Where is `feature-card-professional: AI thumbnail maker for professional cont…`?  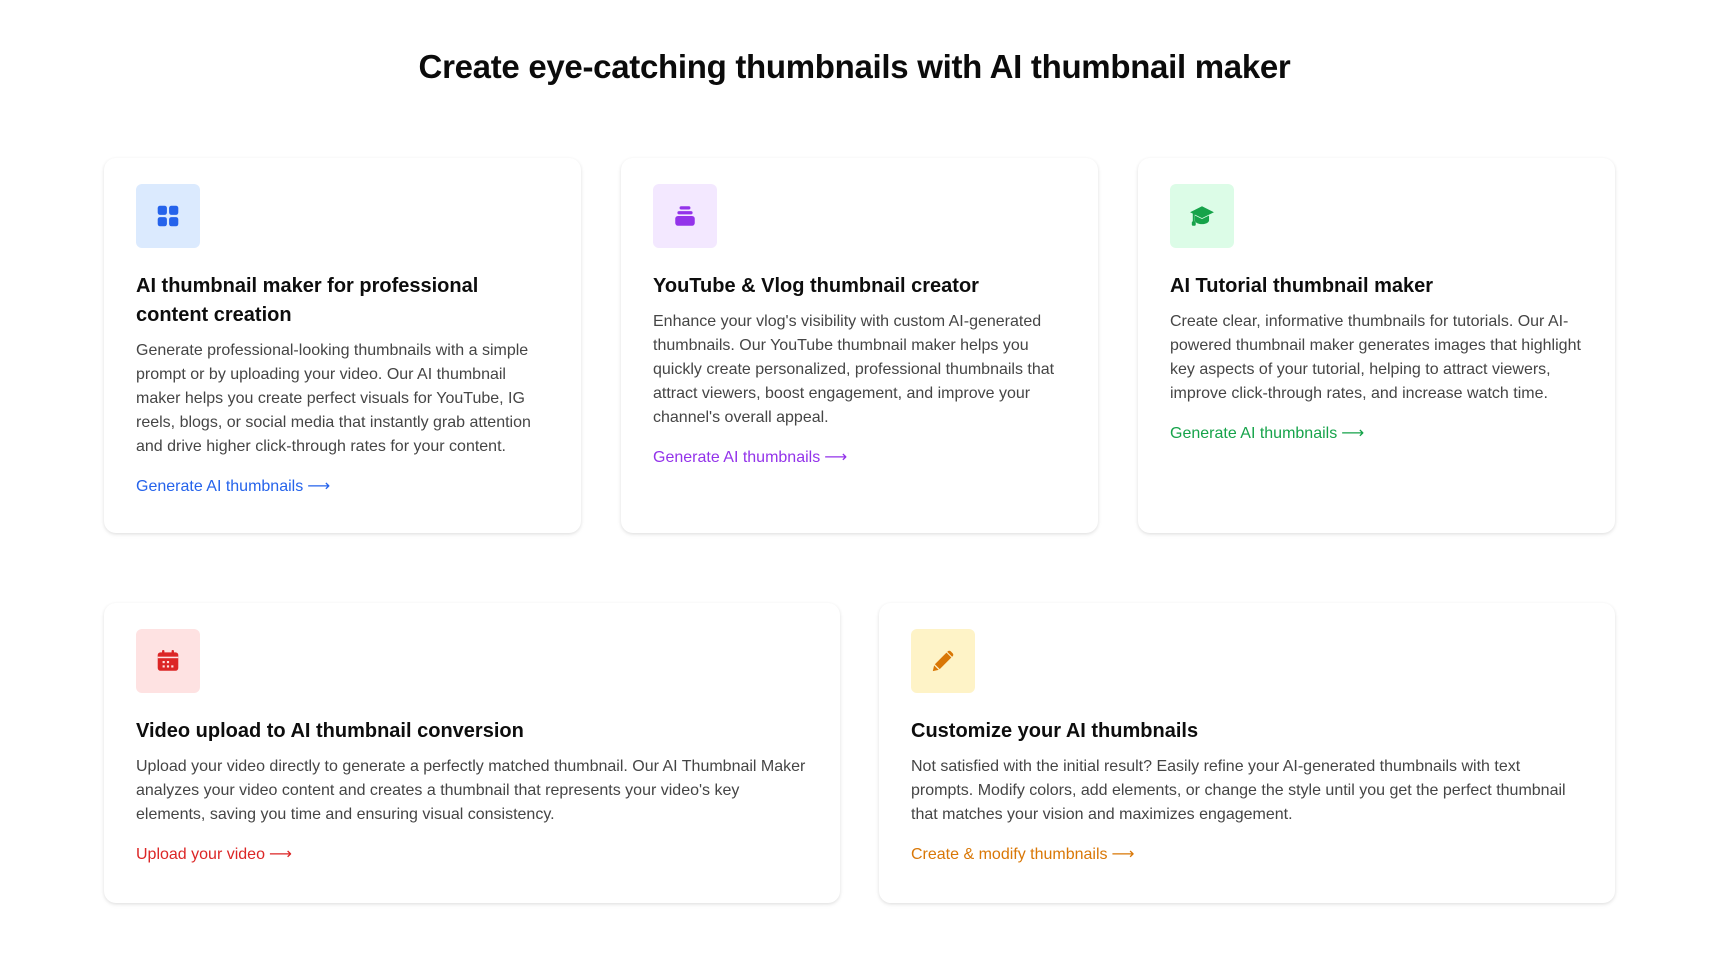
feature-card-professional: AI thumbnail maker for professional cont… is located at coordinates (342, 345).